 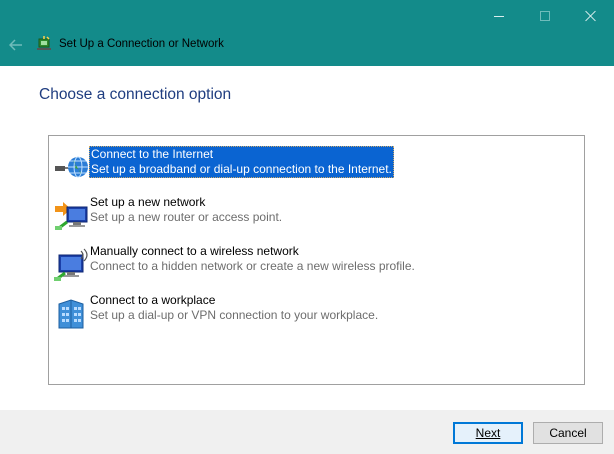 I want to click on network-setup-icon, so click(x=44, y=43).